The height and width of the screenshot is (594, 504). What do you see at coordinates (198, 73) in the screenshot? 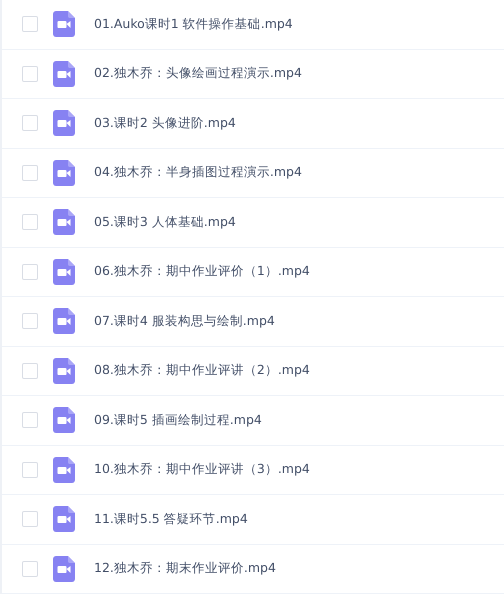
I see `file-name: 02.独木乔：头像绘画过程演示.mp4` at bounding box center [198, 73].